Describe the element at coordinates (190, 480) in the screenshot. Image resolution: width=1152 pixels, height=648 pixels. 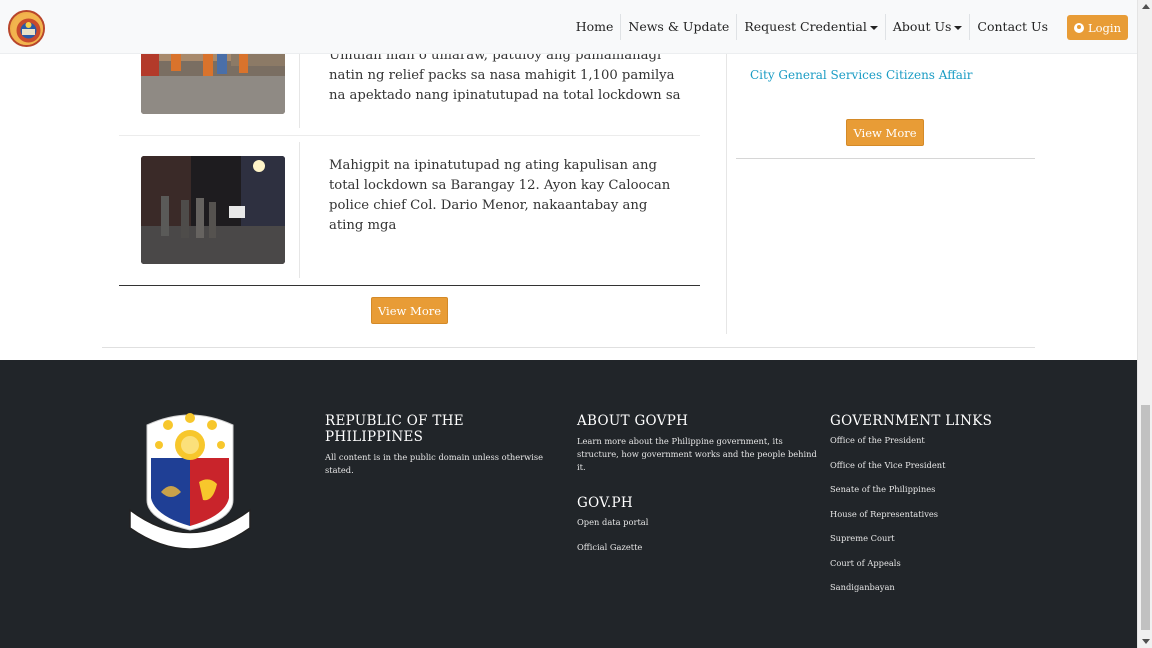
I see `philippine-seal-icon` at that location.